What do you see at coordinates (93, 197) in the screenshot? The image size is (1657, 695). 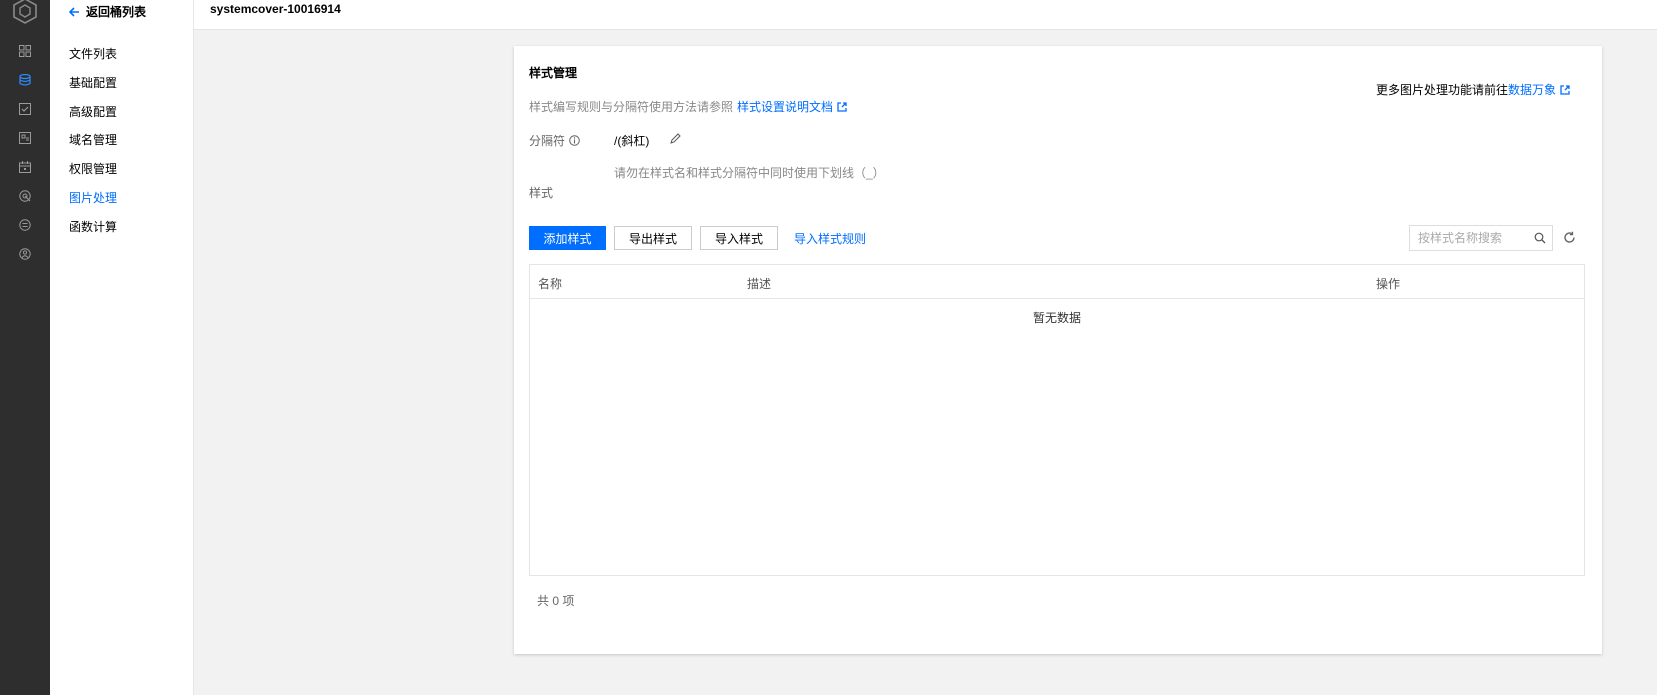 I see `menu-item-image-processing: 图片处理` at bounding box center [93, 197].